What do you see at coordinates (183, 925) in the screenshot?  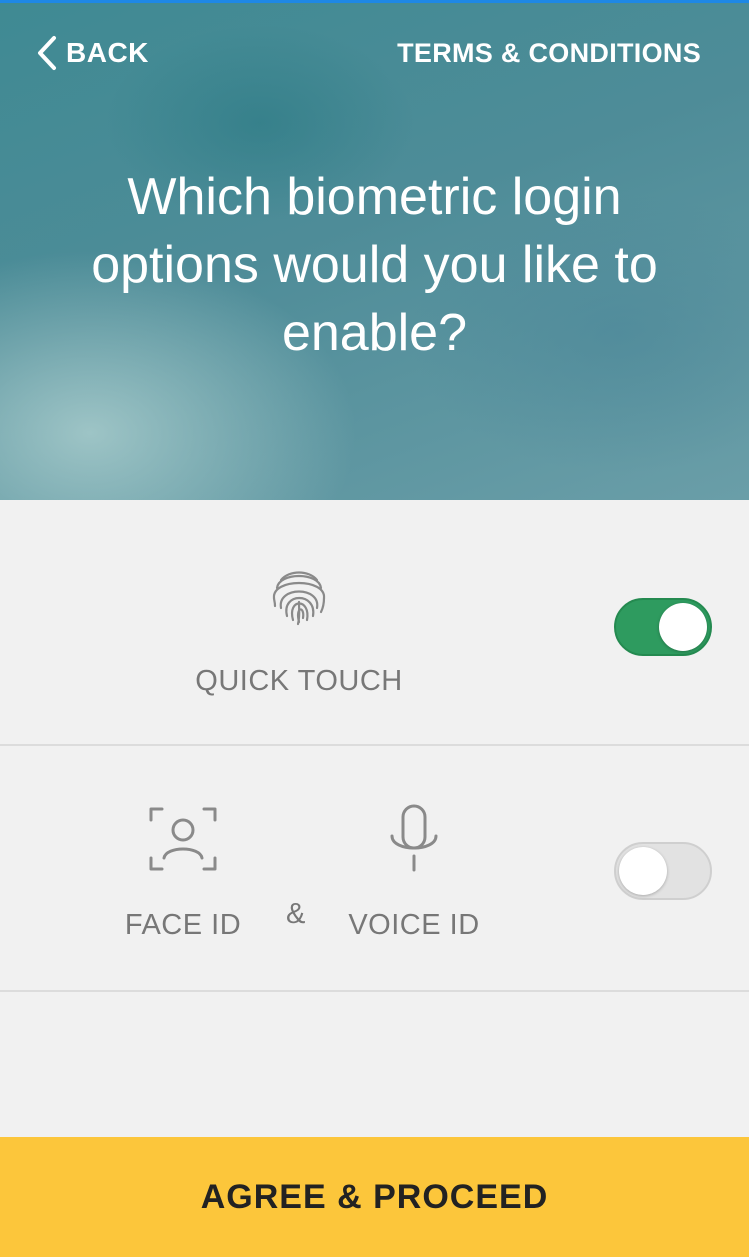 I see `face-id-label: FACE ID` at bounding box center [183, 925].